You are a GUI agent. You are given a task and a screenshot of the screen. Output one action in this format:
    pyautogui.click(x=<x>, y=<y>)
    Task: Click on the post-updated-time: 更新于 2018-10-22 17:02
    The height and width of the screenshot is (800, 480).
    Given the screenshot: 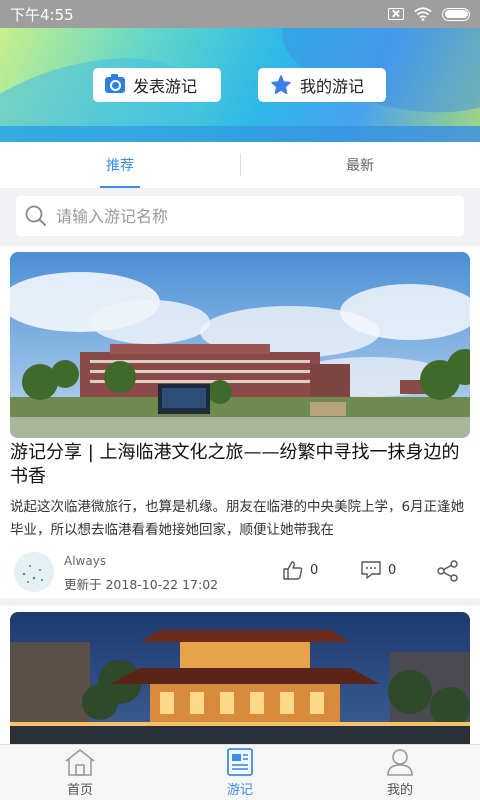 What is the action you would take?
    pyautogui.click(x=141, y=584)
    